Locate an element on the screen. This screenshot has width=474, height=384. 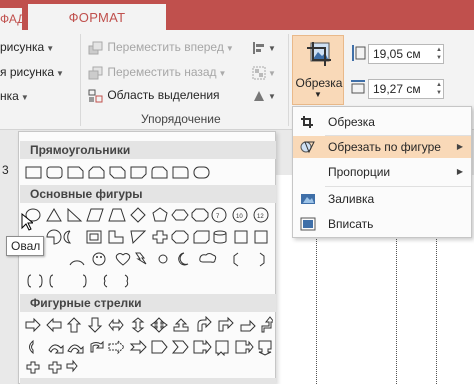
basic-row-1: 7 10 12 is located at coordinates (148, 216).